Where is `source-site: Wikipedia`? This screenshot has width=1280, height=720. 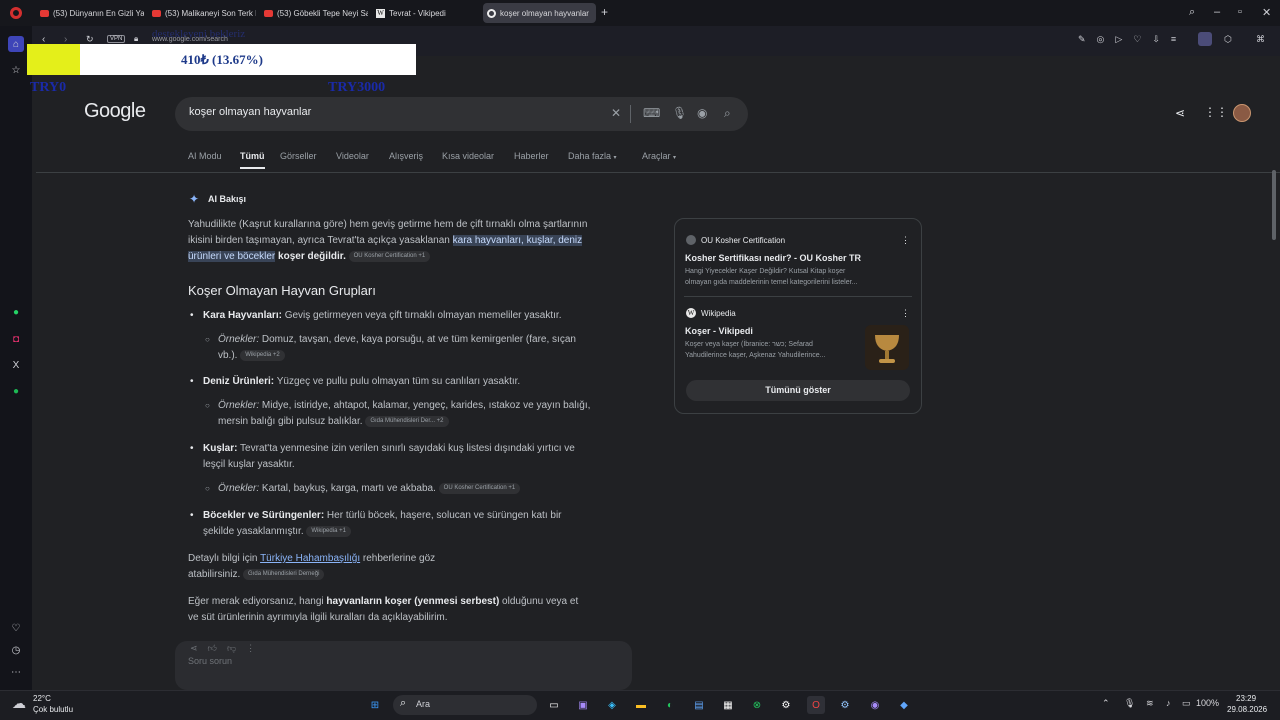
source-site: Wikipedia is located at coordinates (718, 313).